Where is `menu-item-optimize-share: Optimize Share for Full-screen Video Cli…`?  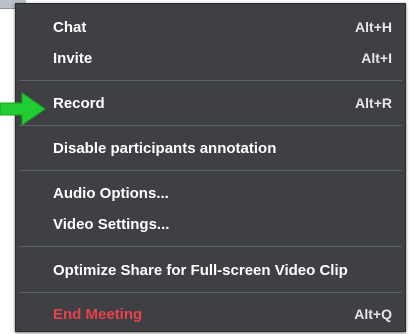 menu-item-optimize-share: Optimize Share for Full-screen Video Cli… is located at coordinates (210, 270).